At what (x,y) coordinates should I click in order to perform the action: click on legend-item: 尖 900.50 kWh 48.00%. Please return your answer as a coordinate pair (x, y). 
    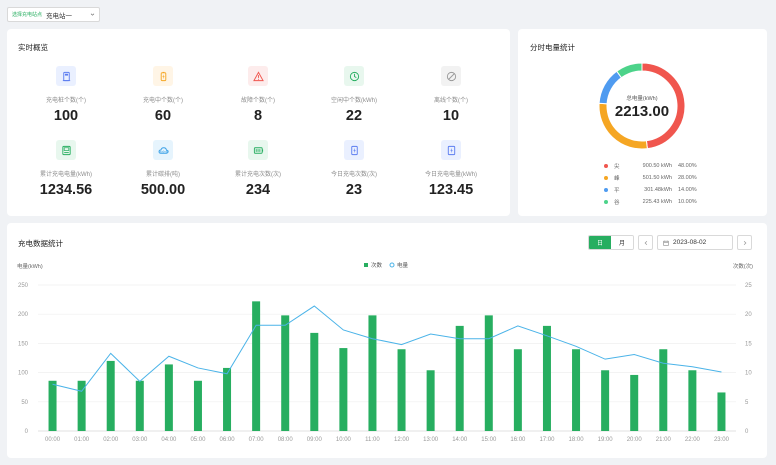
    Looking at the image, I should click on (650, 166).